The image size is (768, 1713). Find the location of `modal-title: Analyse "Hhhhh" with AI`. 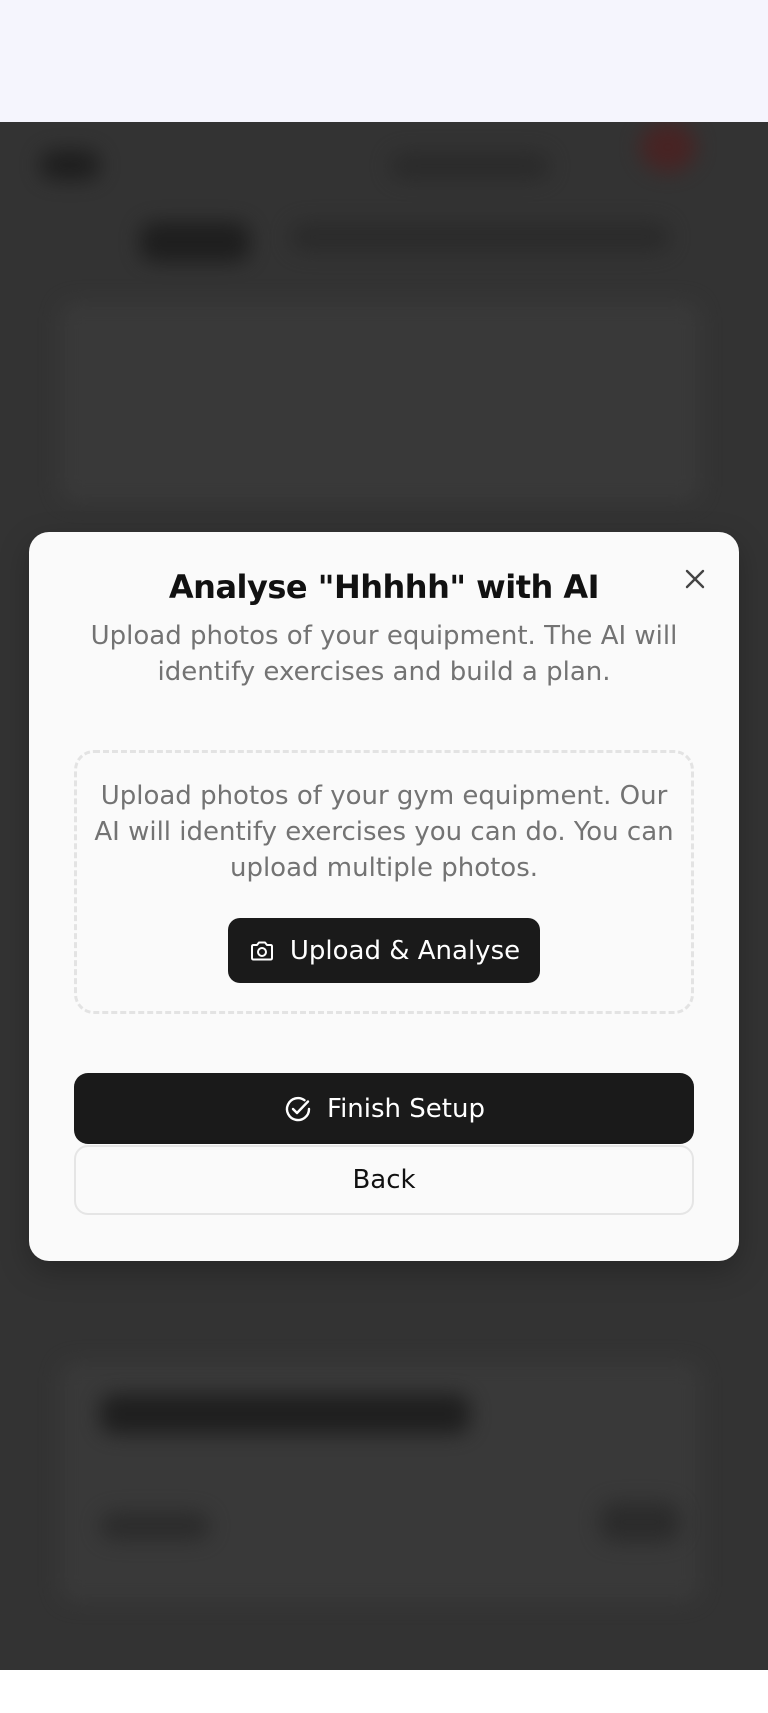

modal-title: Analyse "Hhhhh" with AI is located at coordinates (384, 587).